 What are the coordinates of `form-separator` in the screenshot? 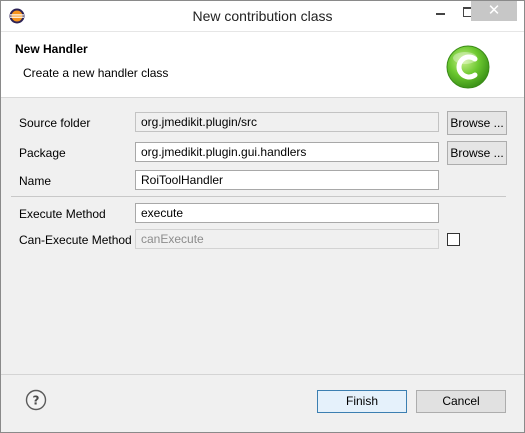 It's located at (258, 196).